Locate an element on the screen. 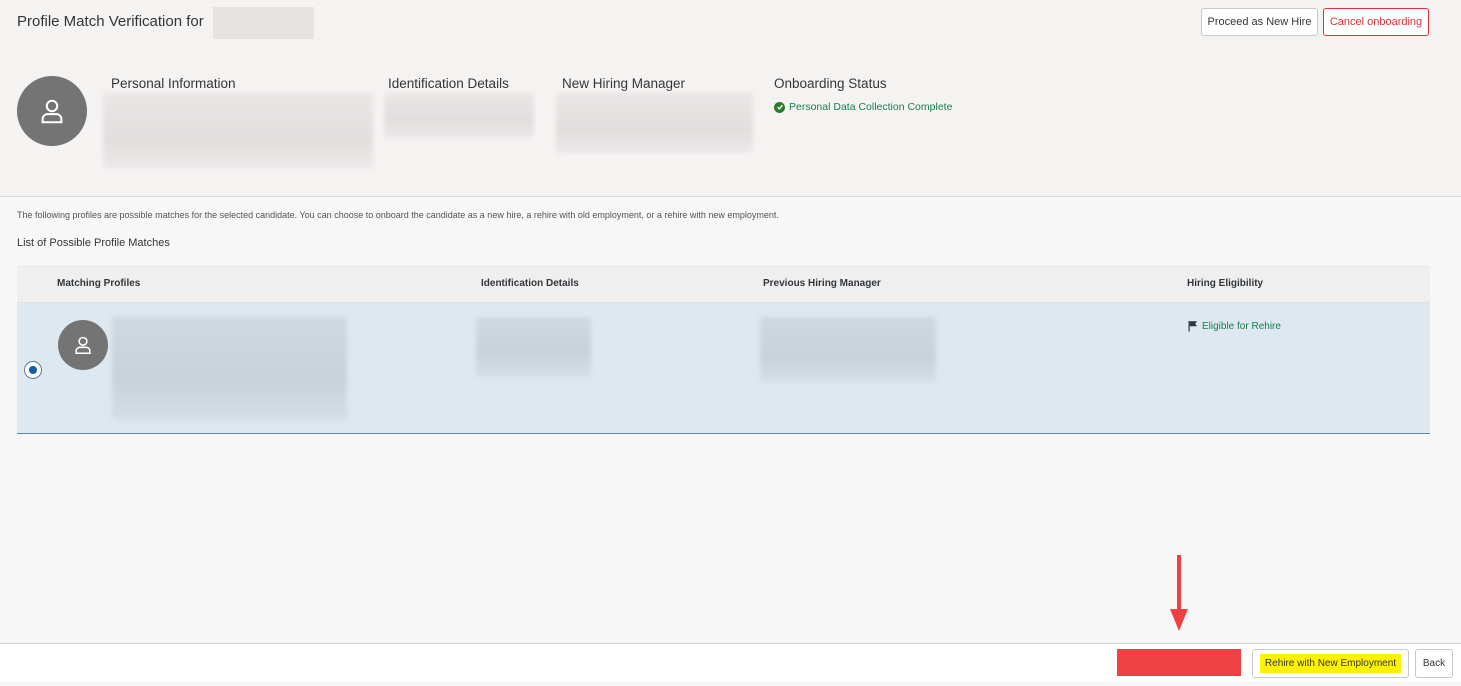 The width and height of the screenshot is (1461, 686). redacted-new-hiring-manager is located at coordinates (654, 123).